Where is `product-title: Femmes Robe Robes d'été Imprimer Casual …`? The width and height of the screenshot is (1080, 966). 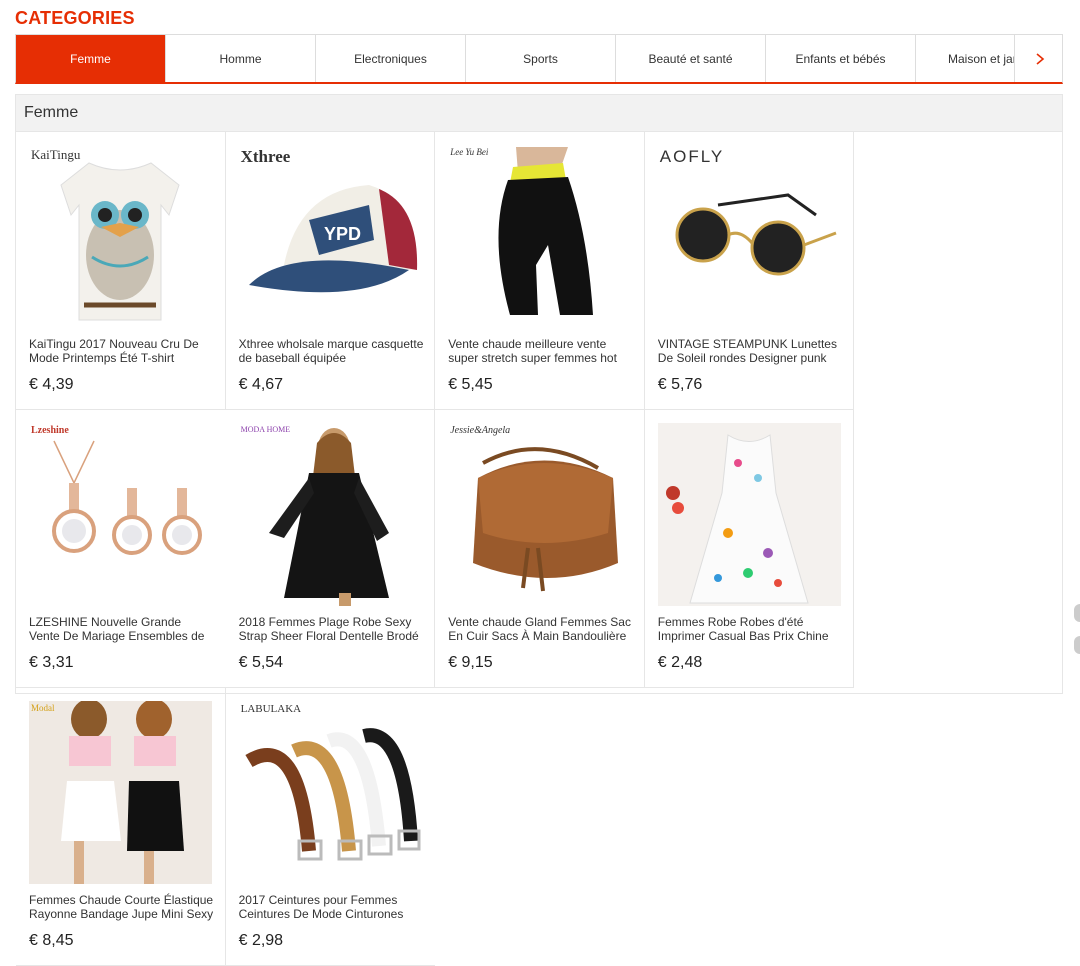
product-title: Femmes Robe Robes d'été Imprimer Casual … is located at coordinates (750, 629).